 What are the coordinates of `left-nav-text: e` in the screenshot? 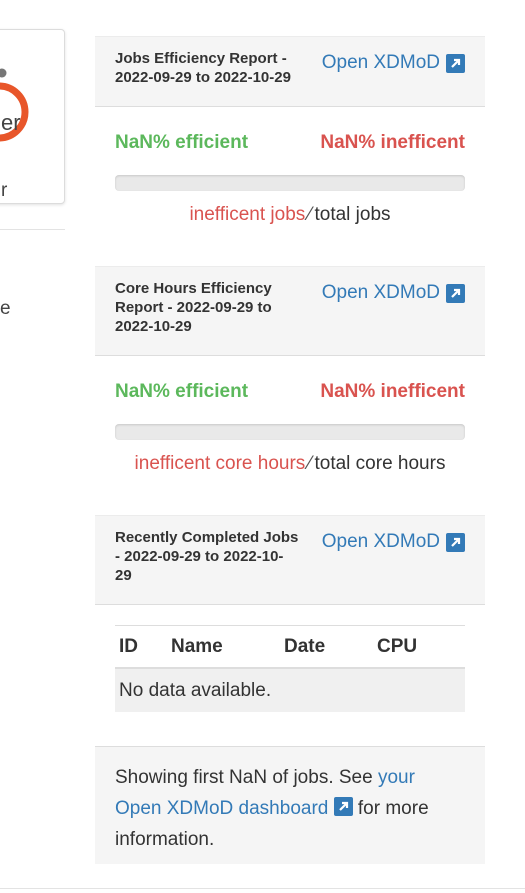 It's located at (5, 308).